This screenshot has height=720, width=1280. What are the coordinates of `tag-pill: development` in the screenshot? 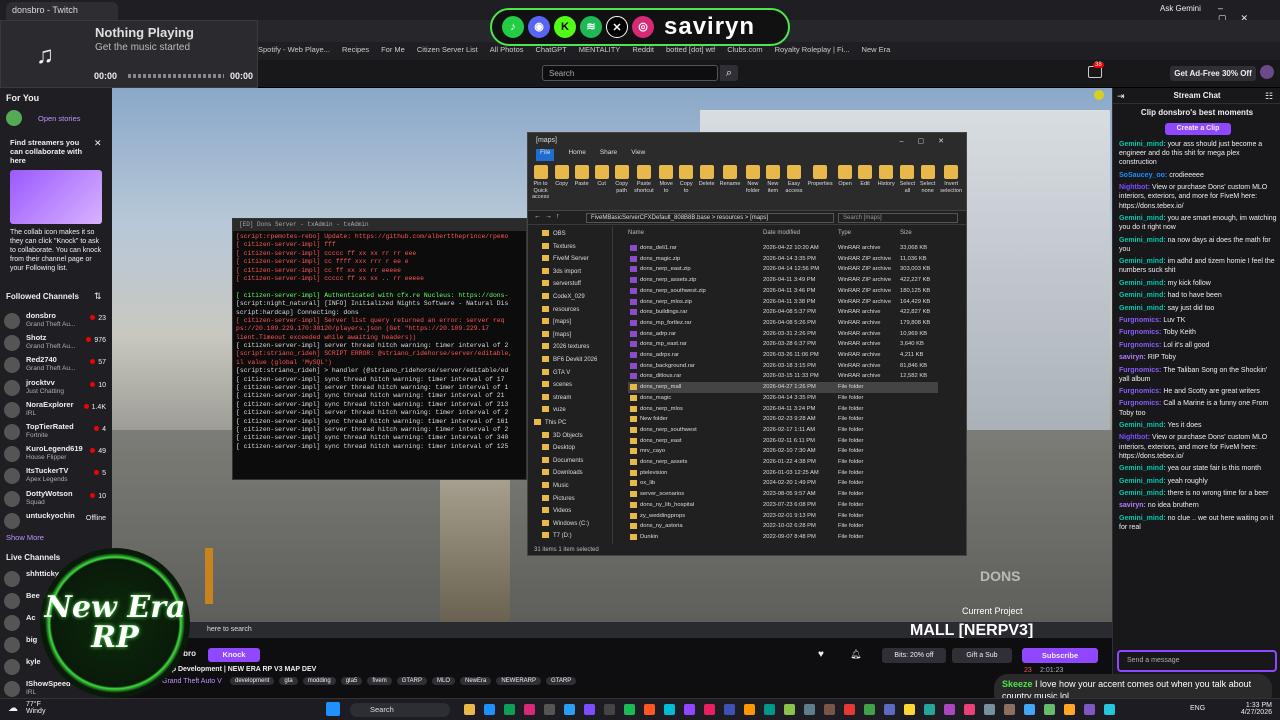 It's located at (252, 681).